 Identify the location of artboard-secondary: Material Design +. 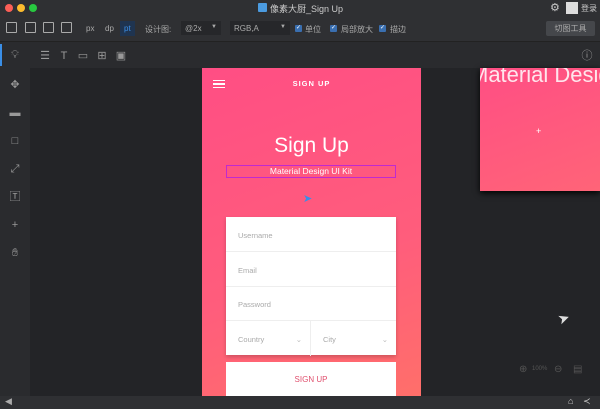
(540, 129).